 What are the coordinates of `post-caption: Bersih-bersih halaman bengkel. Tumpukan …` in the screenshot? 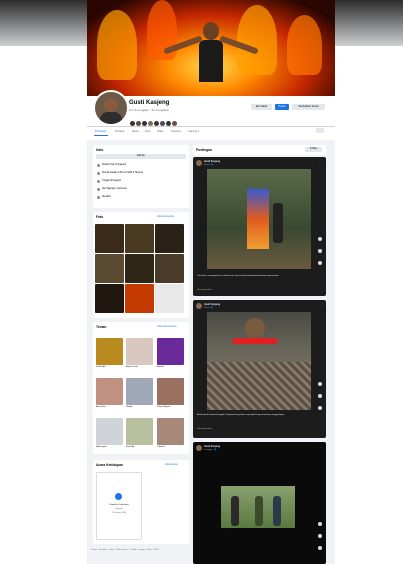 It's located at (241, 415).